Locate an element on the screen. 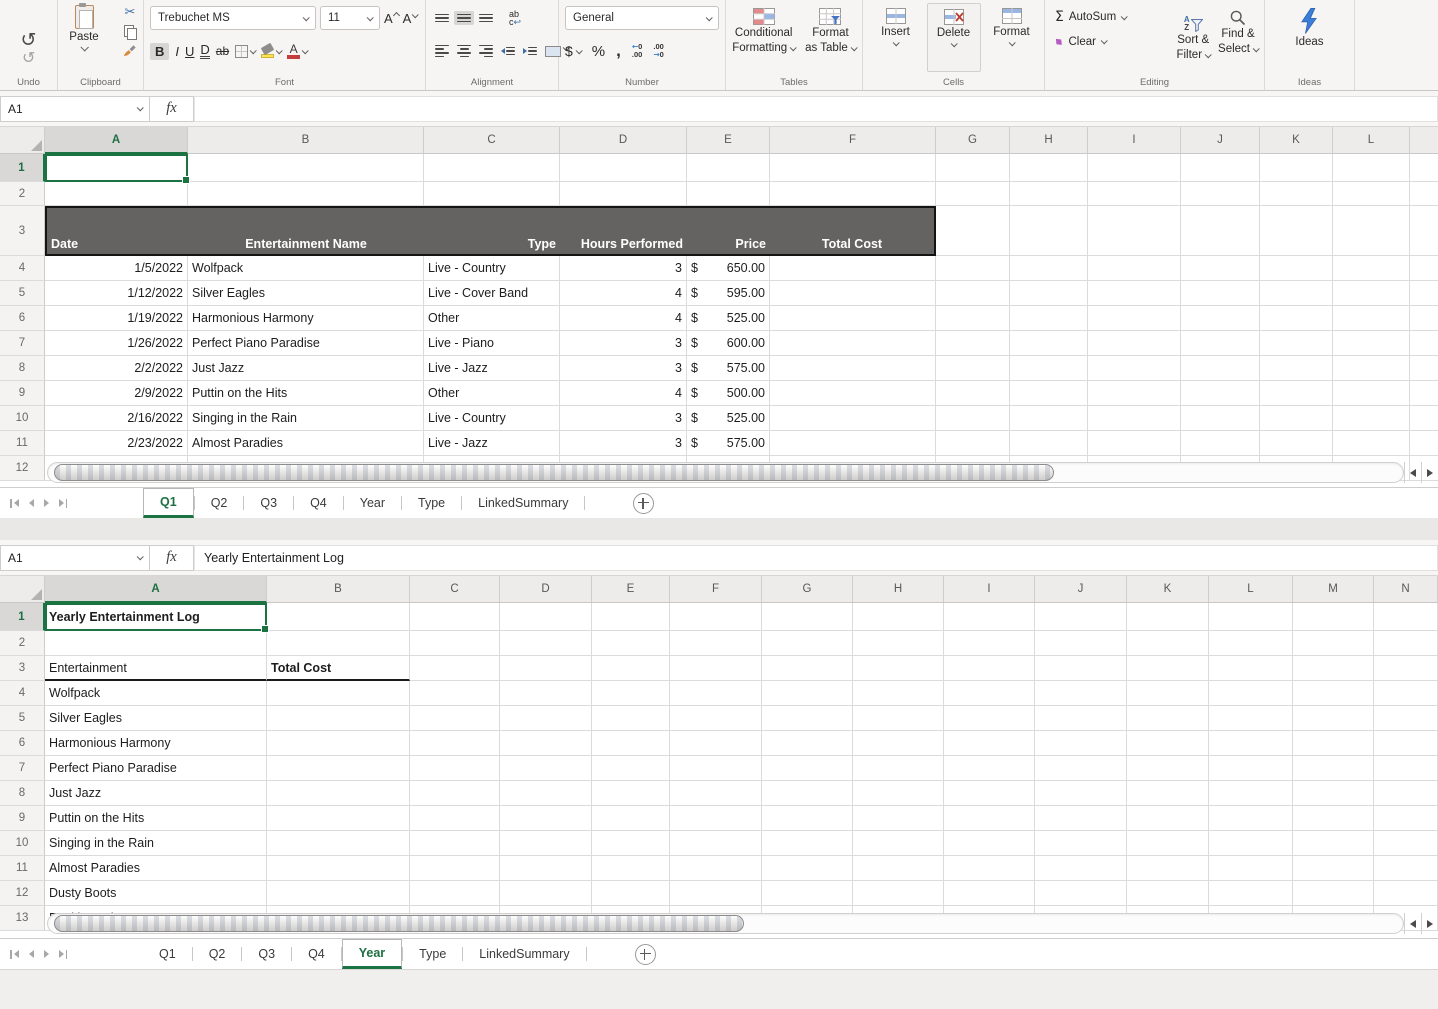  row-header-7: 7 is located at coordinates (22, 343).